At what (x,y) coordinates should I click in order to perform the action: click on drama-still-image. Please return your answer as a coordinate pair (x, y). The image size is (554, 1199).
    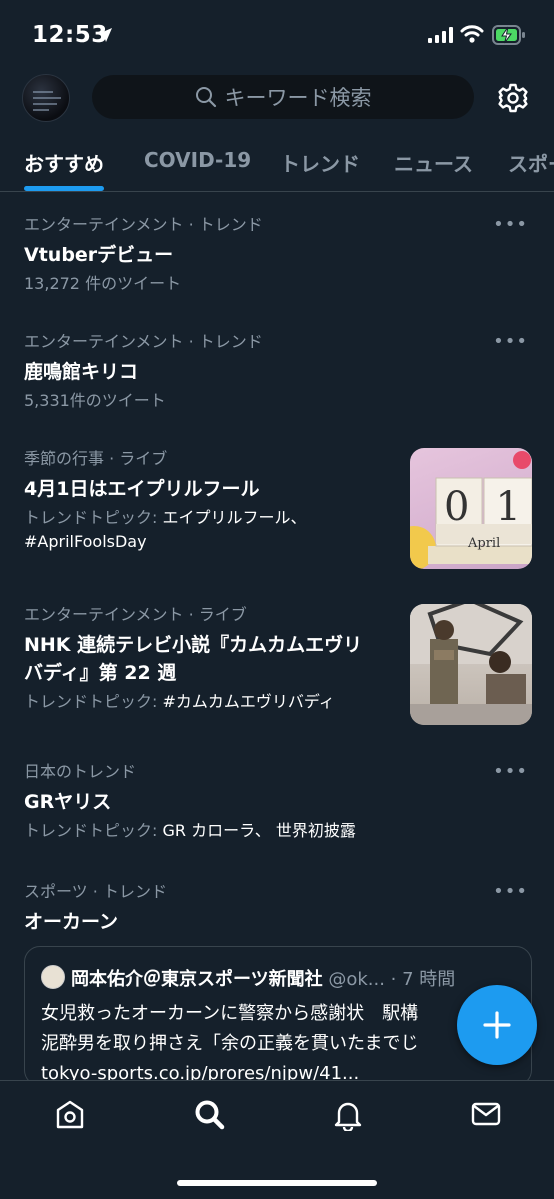
    Looking at the image, I should click on (471, 664).